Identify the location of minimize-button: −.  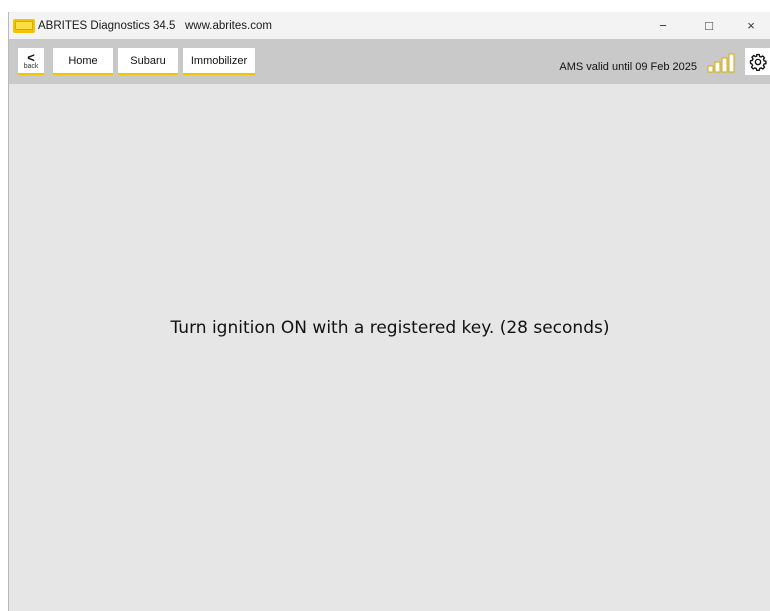
(663, 25).